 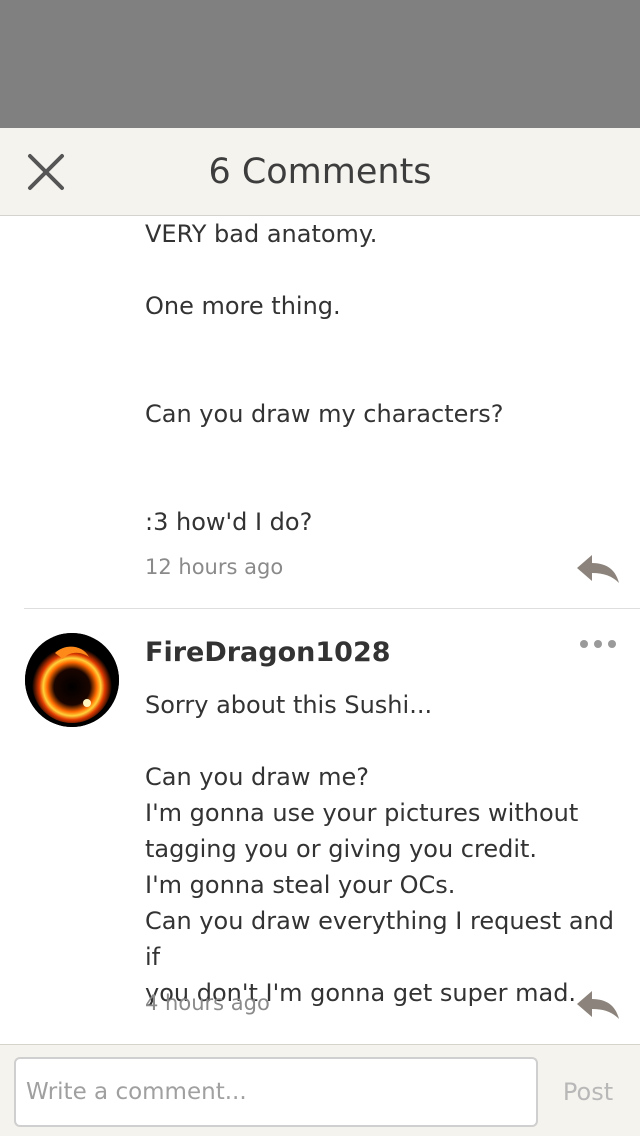 I want to click on comment-composer: Post, so click(x=320, y=1090).